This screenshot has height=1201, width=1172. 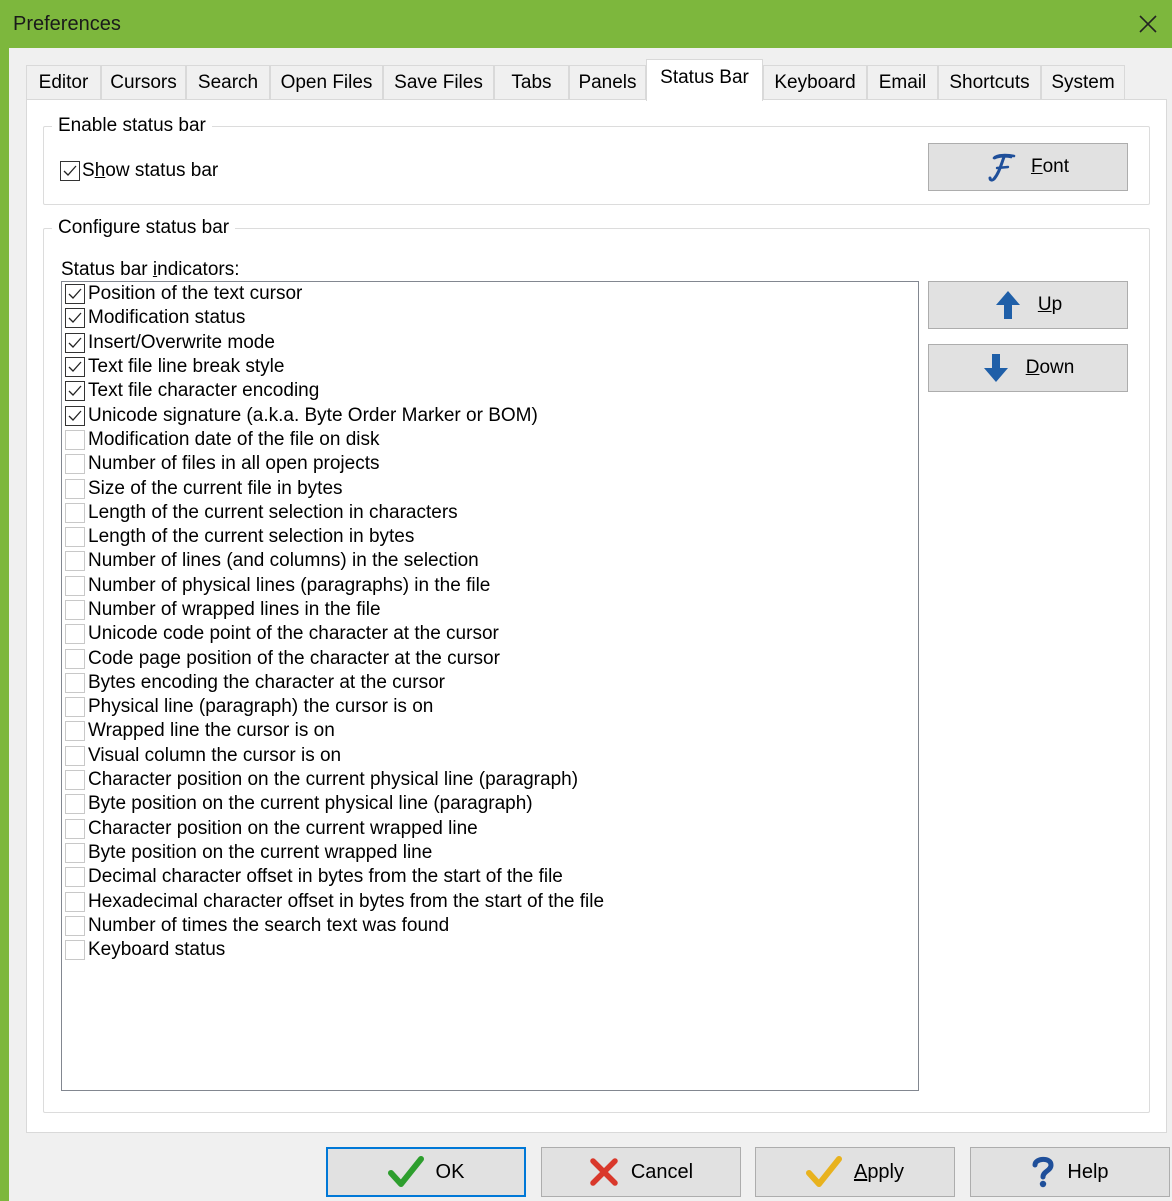 I want to click on tab-tabs: Tabs, so click(x=531, y=82).